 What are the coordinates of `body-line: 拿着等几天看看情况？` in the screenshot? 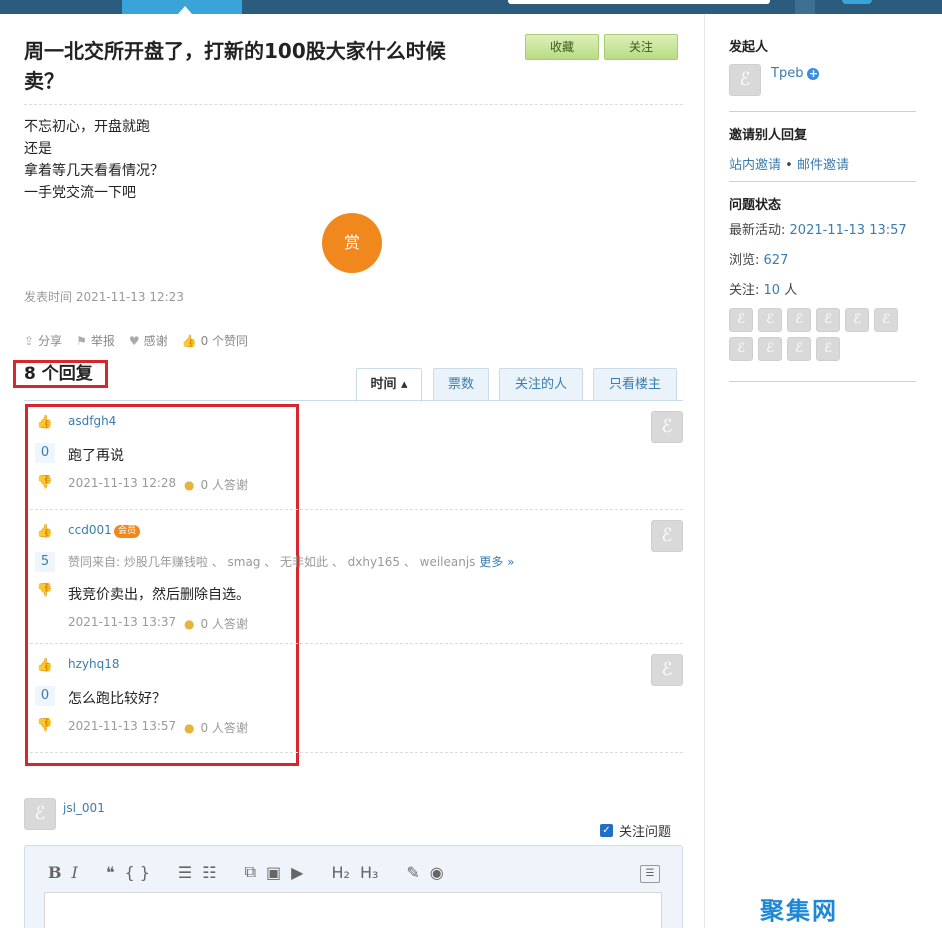 It's located at (94, 171).